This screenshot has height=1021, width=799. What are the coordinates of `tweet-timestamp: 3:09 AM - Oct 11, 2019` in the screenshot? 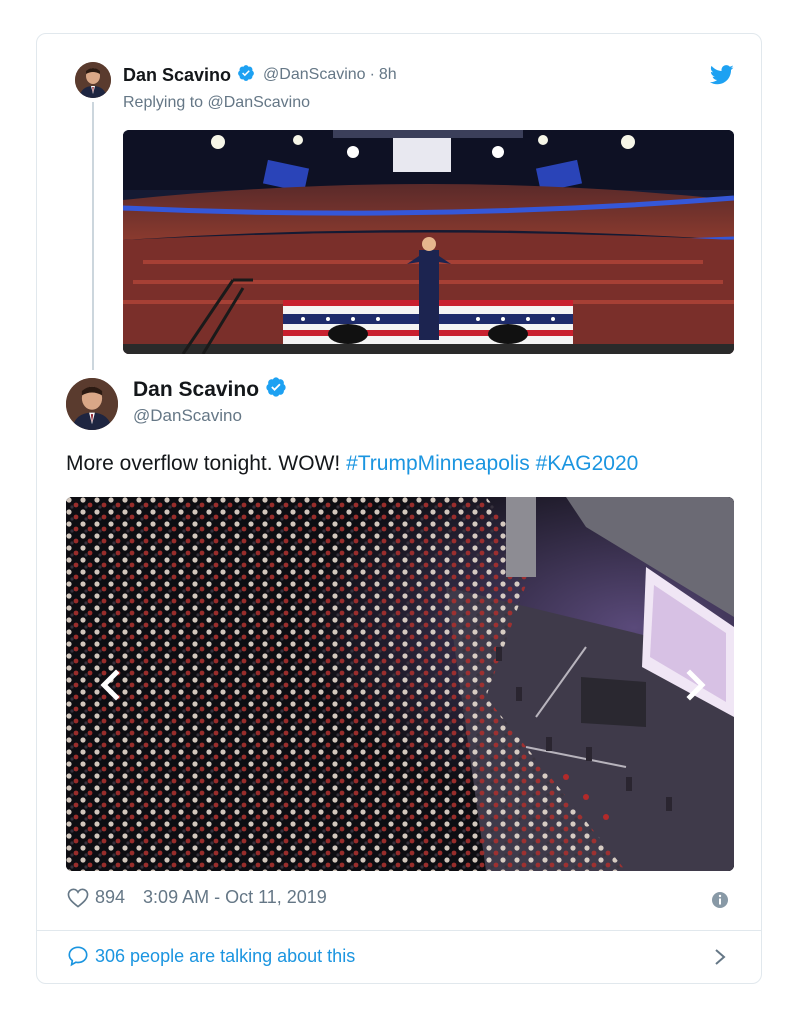 It's located at (235, 897).